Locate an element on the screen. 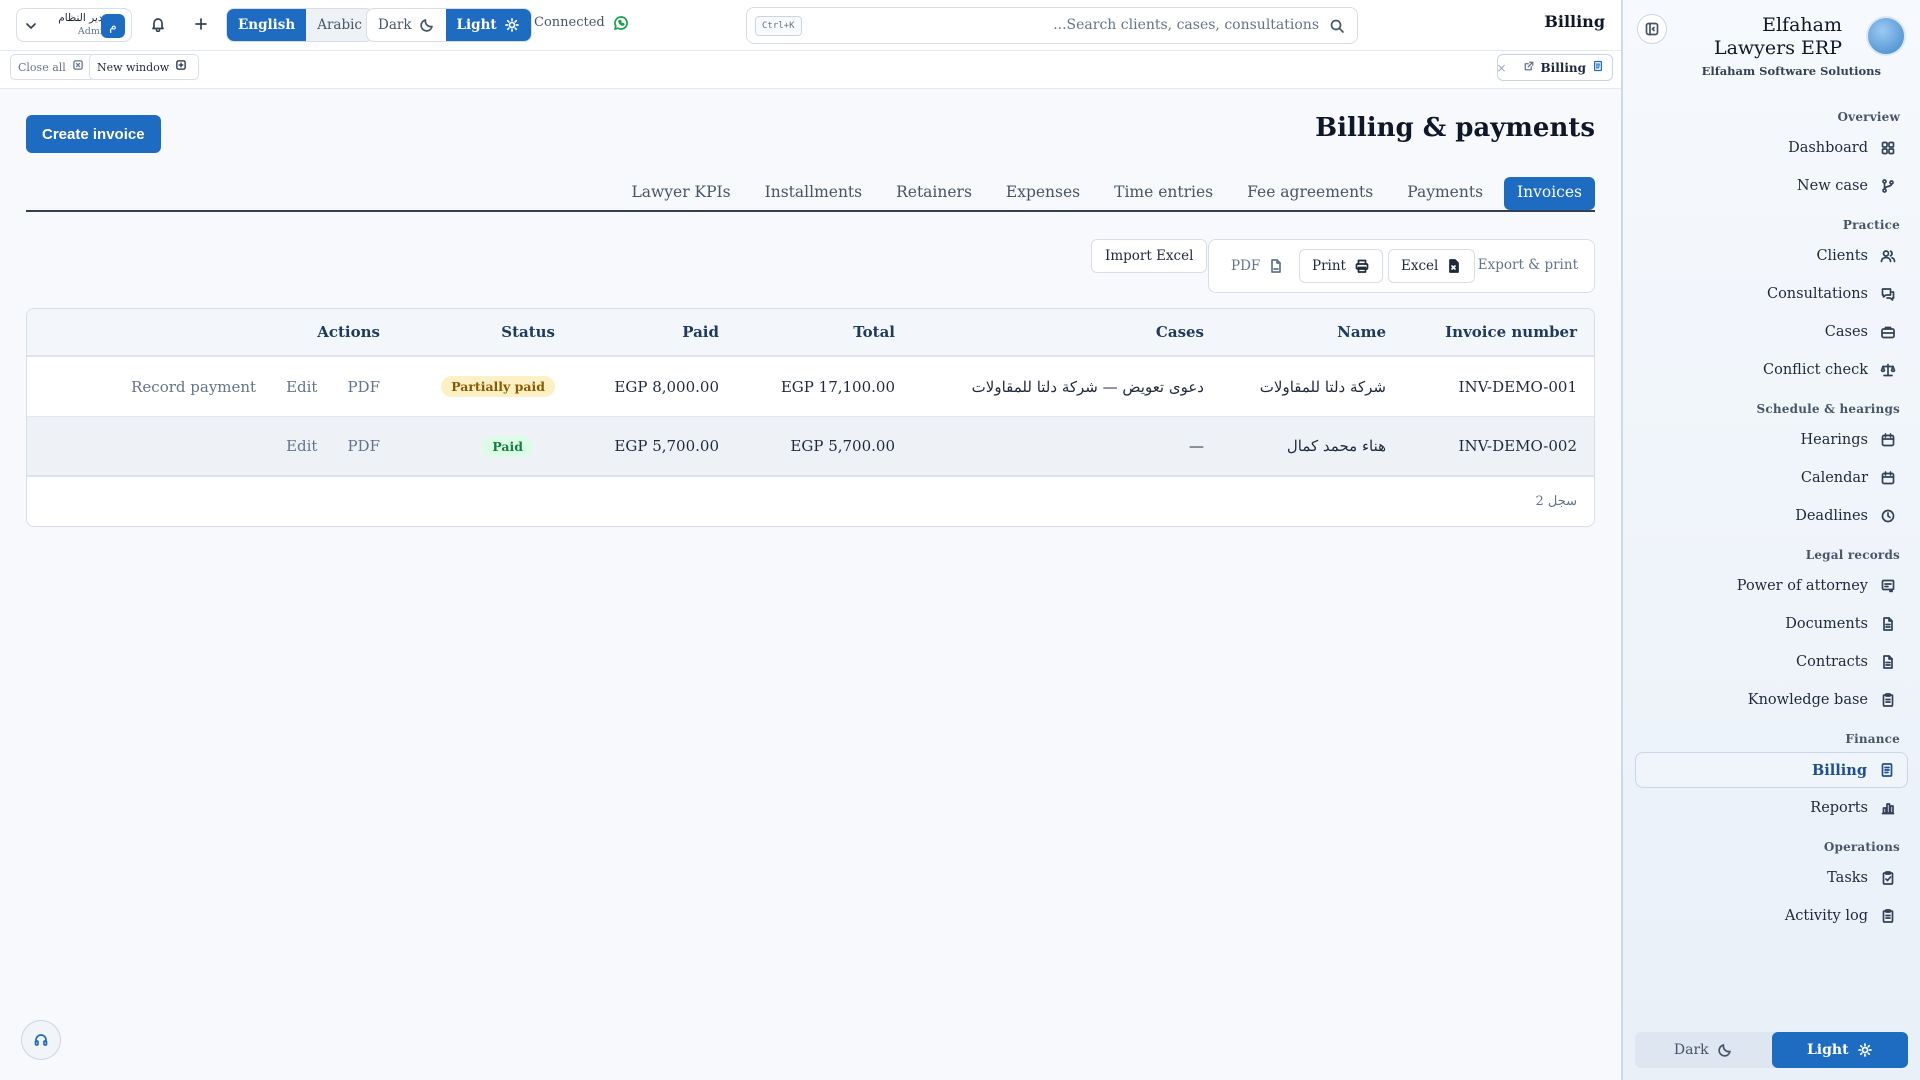 The width and height of the screenshot is (1920, 1080). header-name: Name is located at coordinates (1361, 332).